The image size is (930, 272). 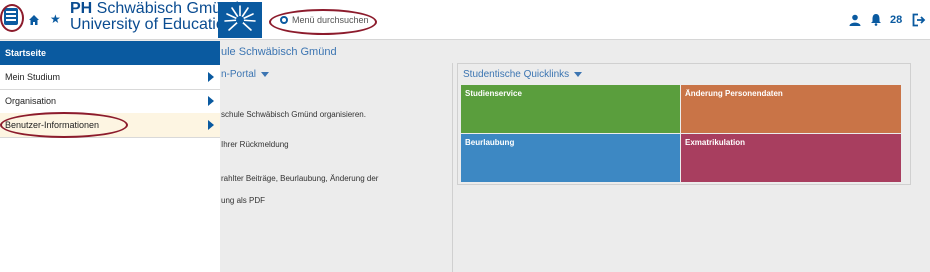 What do you see at coordinates (876, 19) in the screenshot?
I see `bell-icon` at bounding box center [876, 19].